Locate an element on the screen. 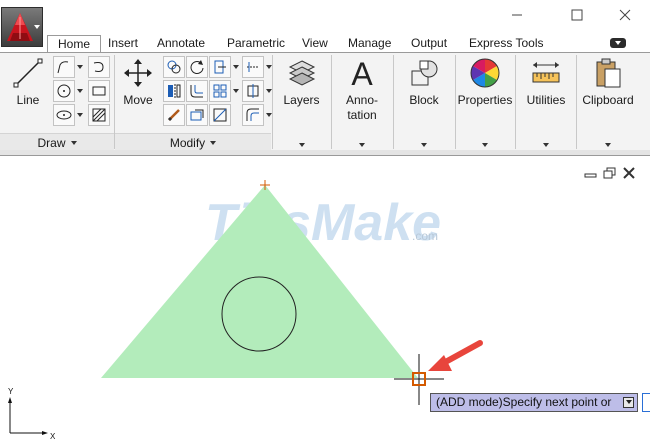 Image resolution: width=650 pixels, height=442 pixels. stretch-button is located at coordinates (197, 115).